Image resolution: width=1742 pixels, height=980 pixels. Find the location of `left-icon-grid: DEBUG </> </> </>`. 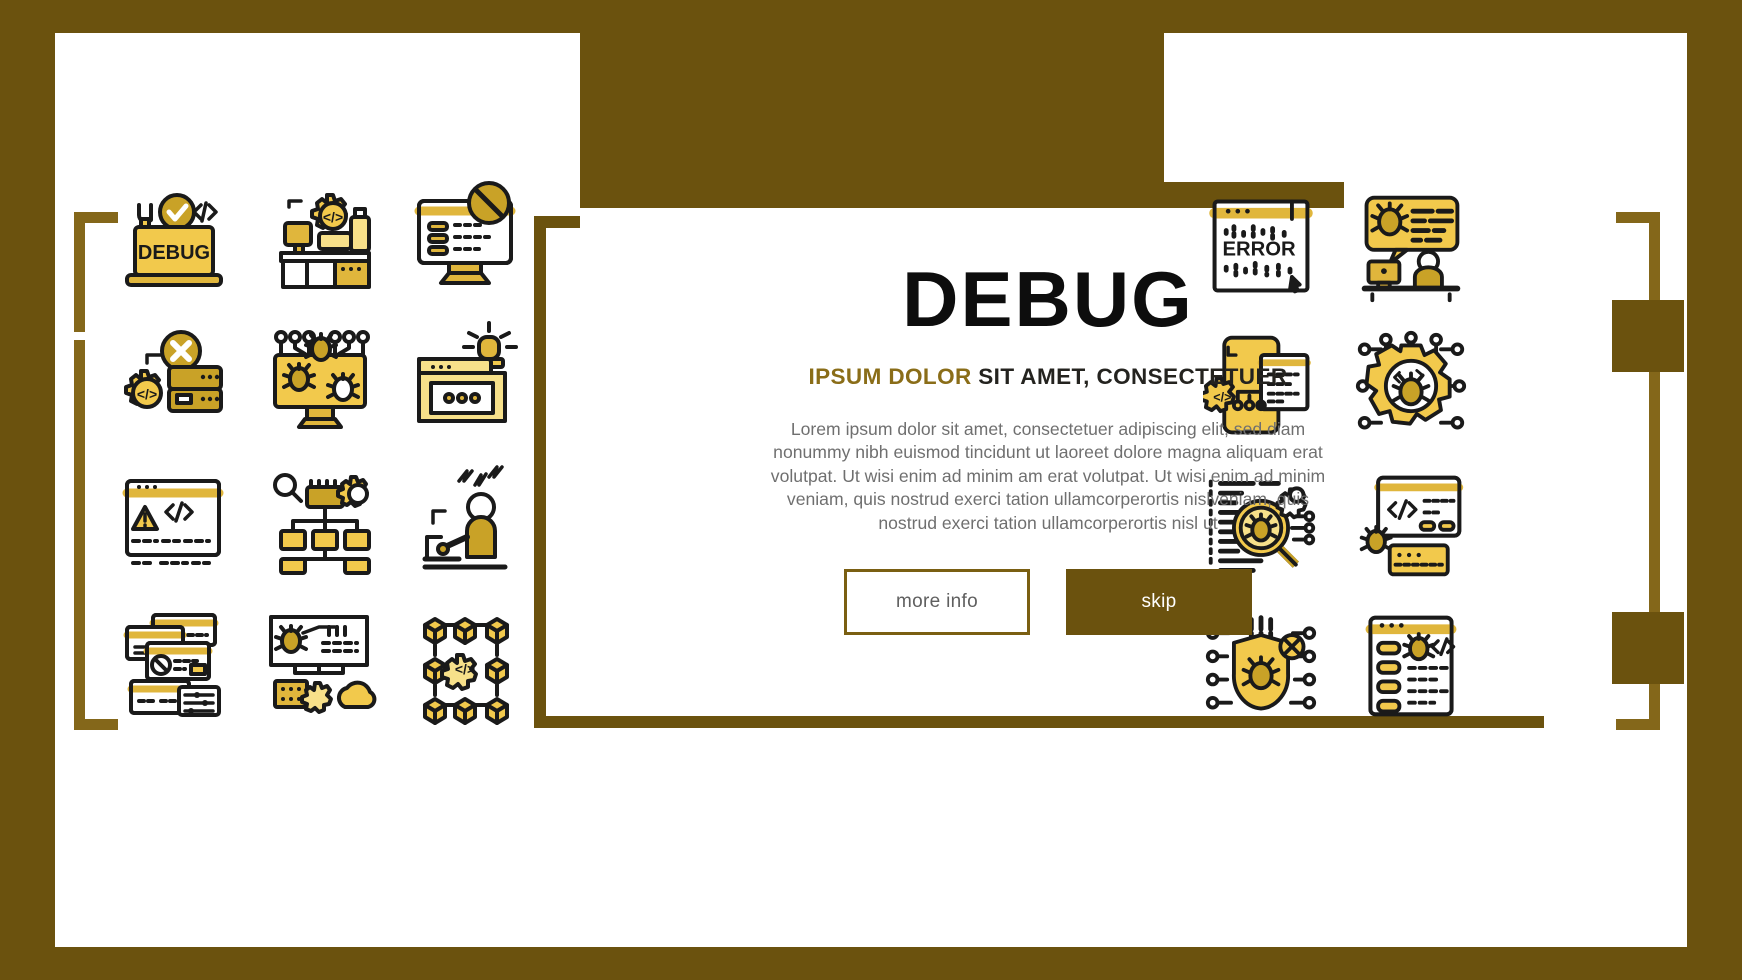

left-icon-grid: DEBUG </> </> </> is located at coordinates (319, 452).